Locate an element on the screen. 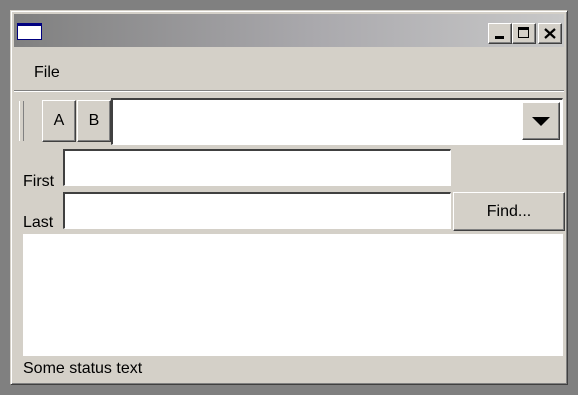  combo-dropdown-button is located at coordinates (541, 121).